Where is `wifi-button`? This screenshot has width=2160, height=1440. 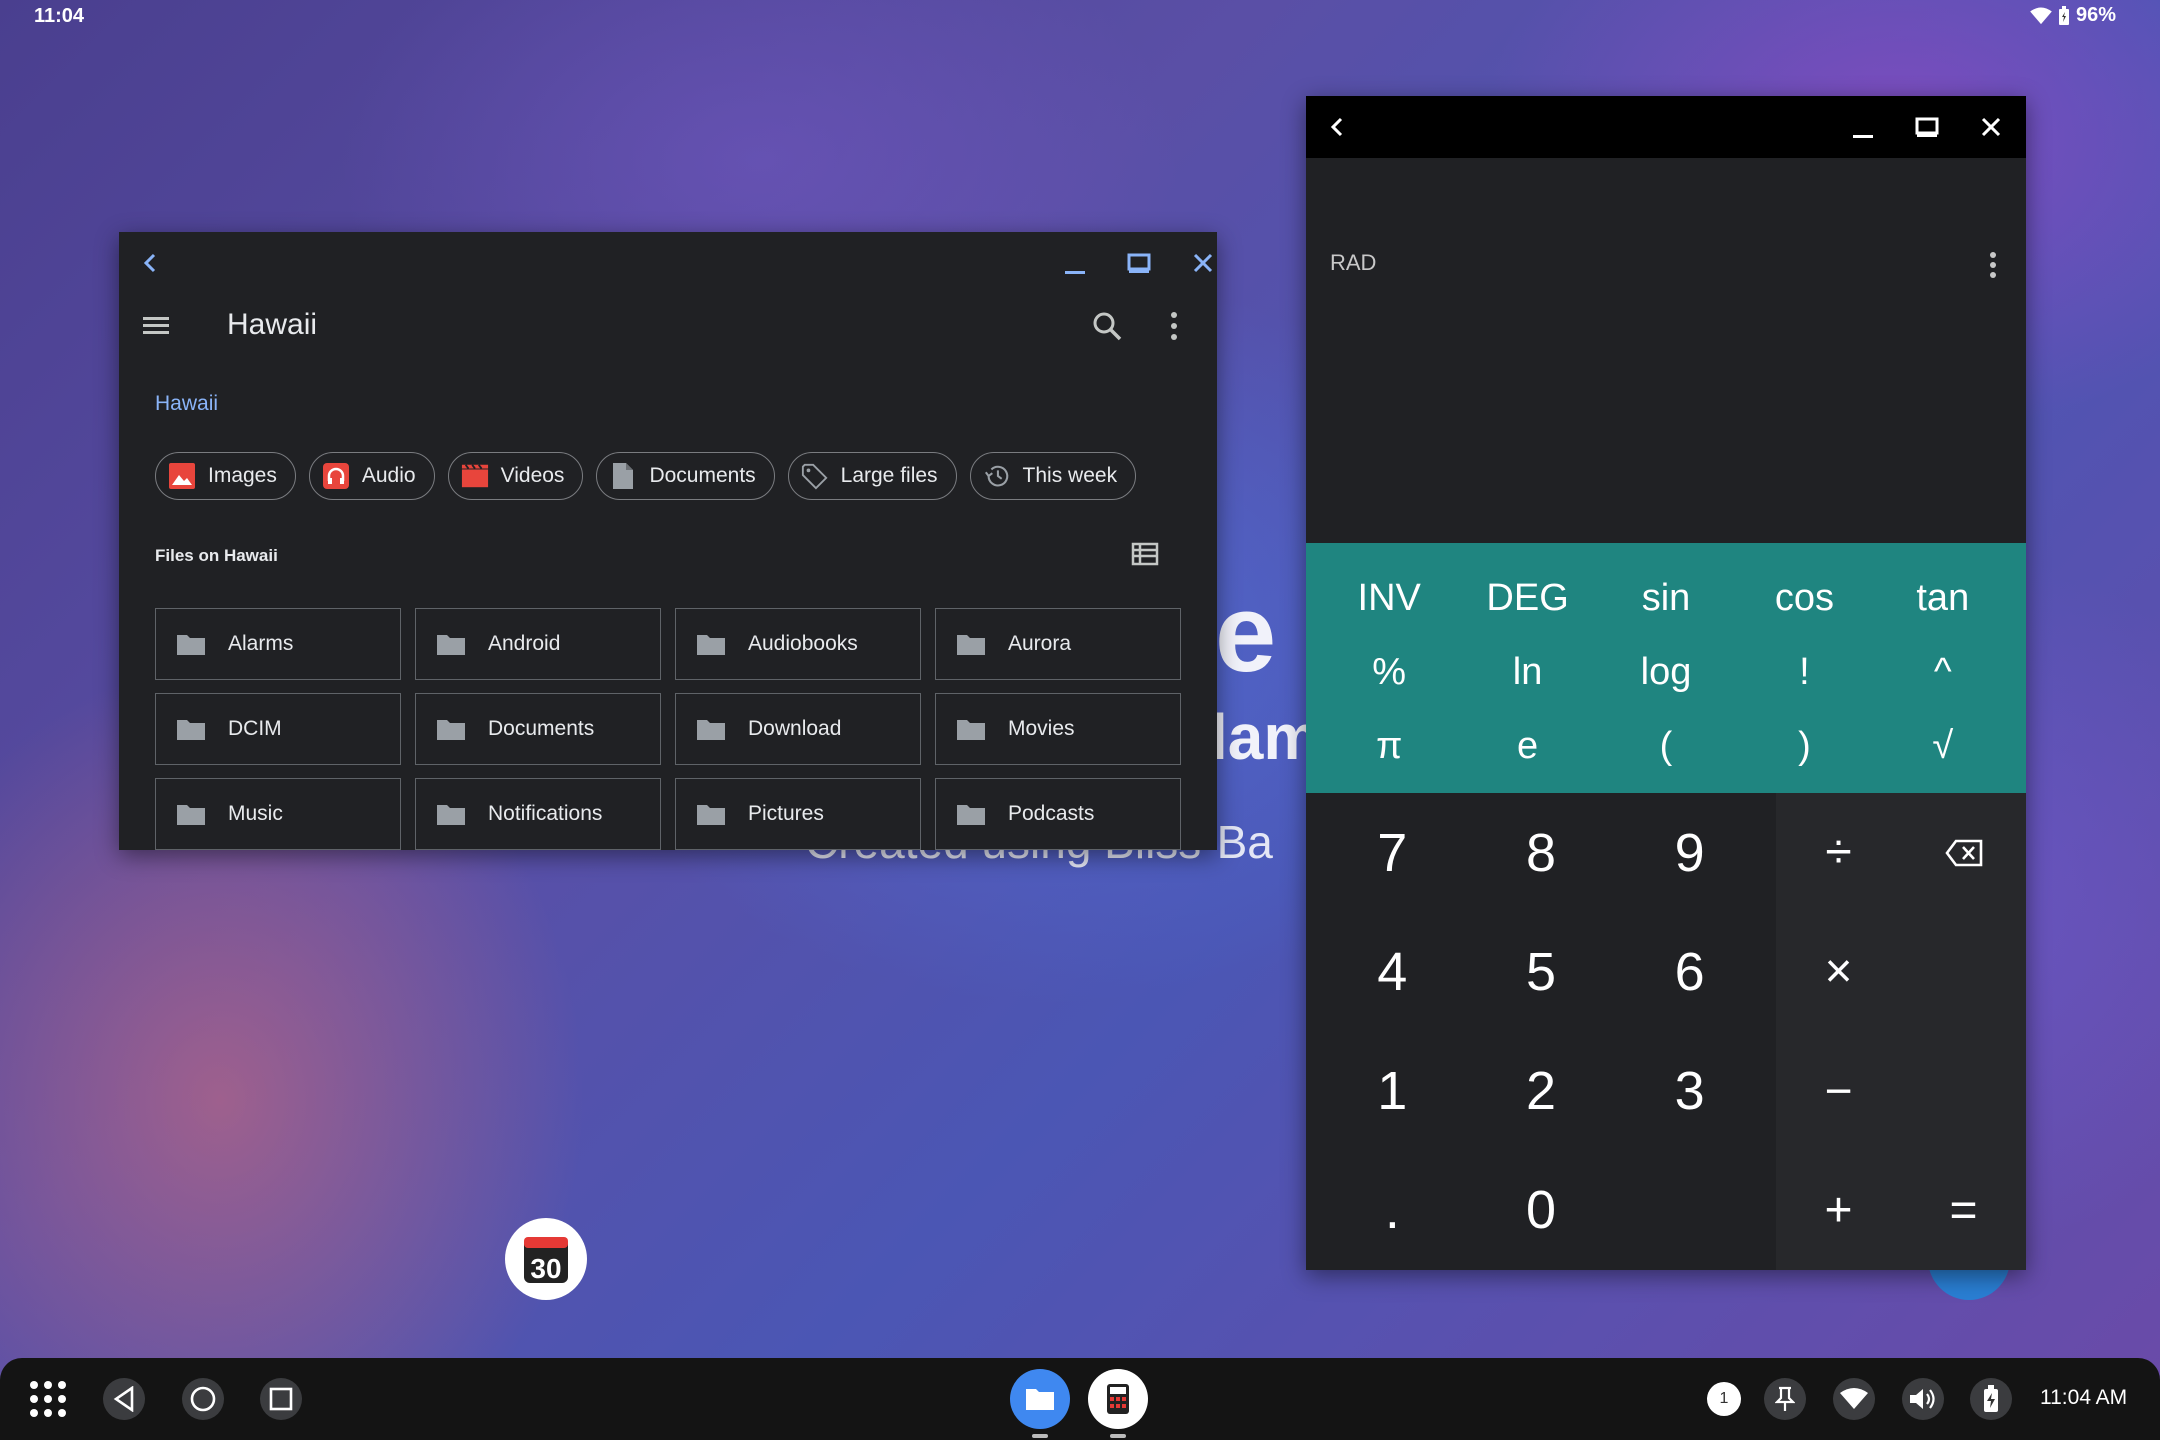
wifi-button is located at coordinates (1854, 1399).